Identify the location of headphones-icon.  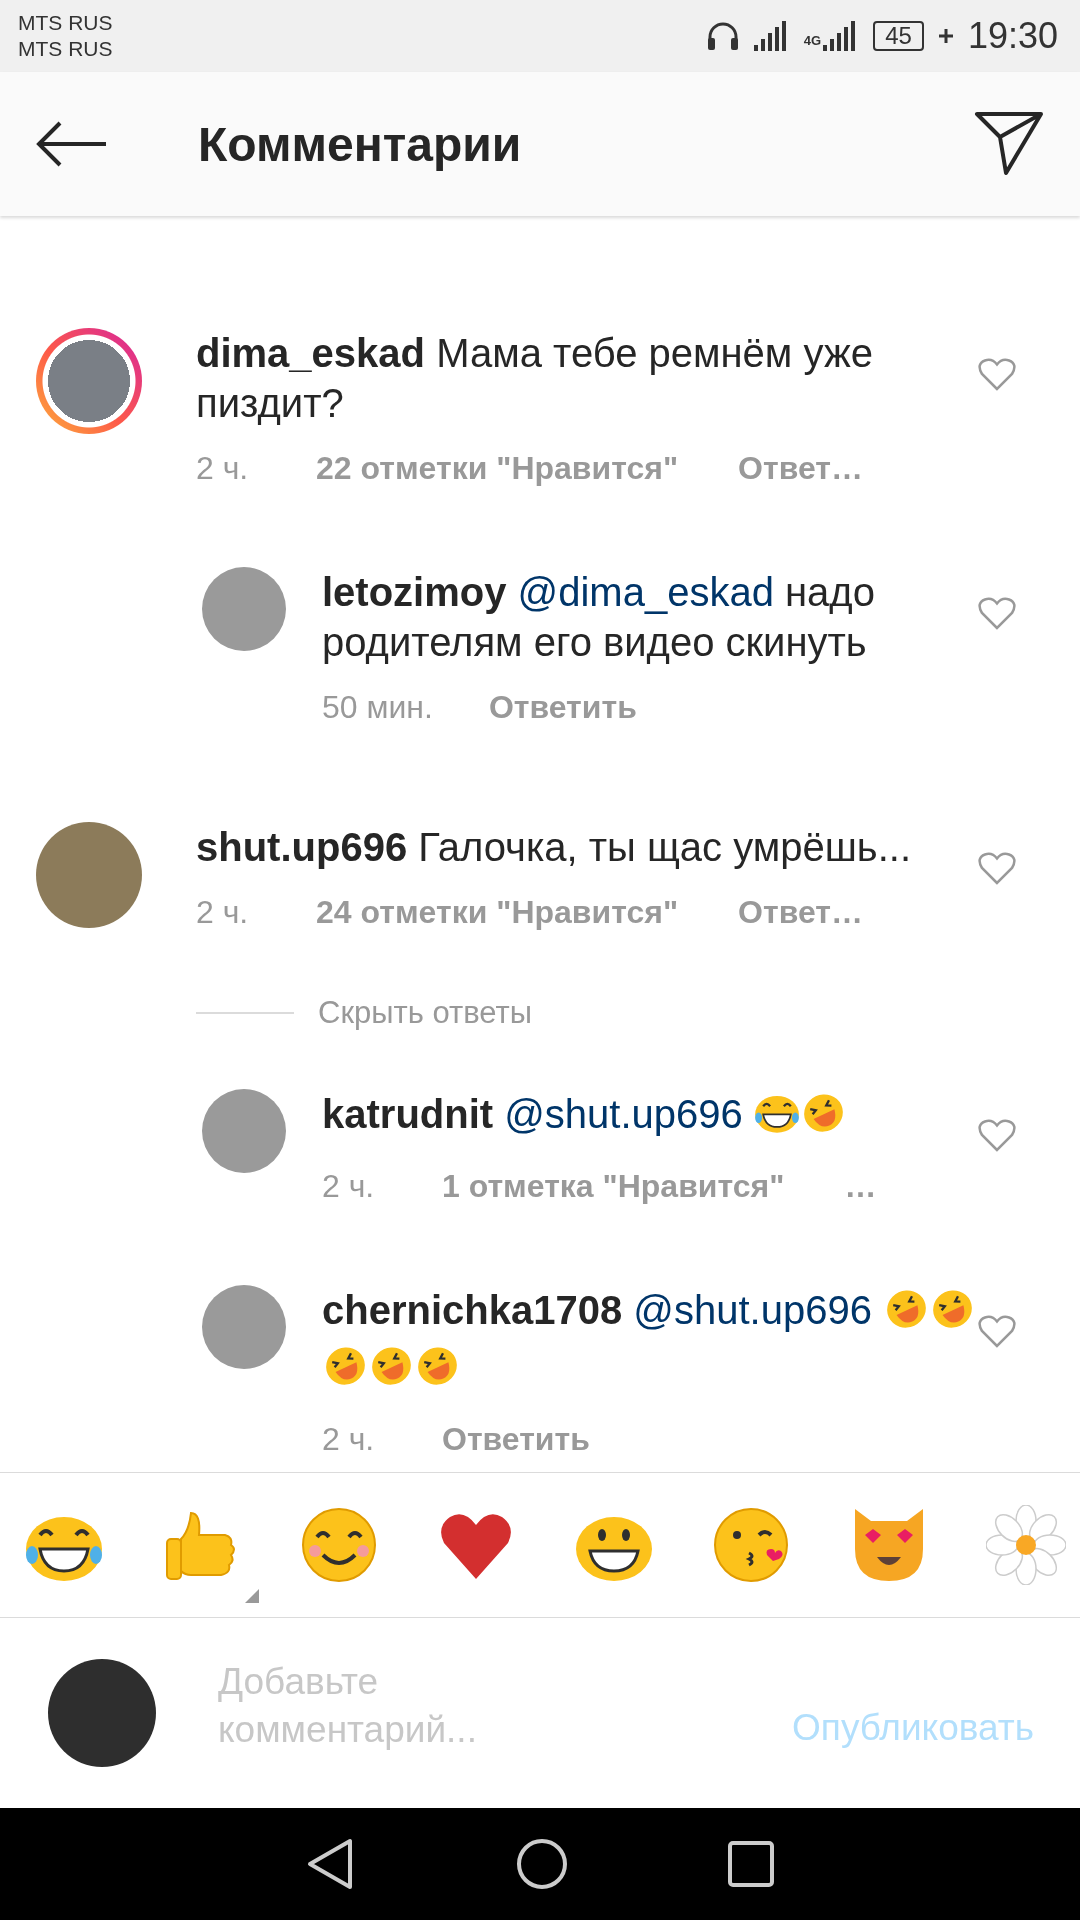
(722, 36).